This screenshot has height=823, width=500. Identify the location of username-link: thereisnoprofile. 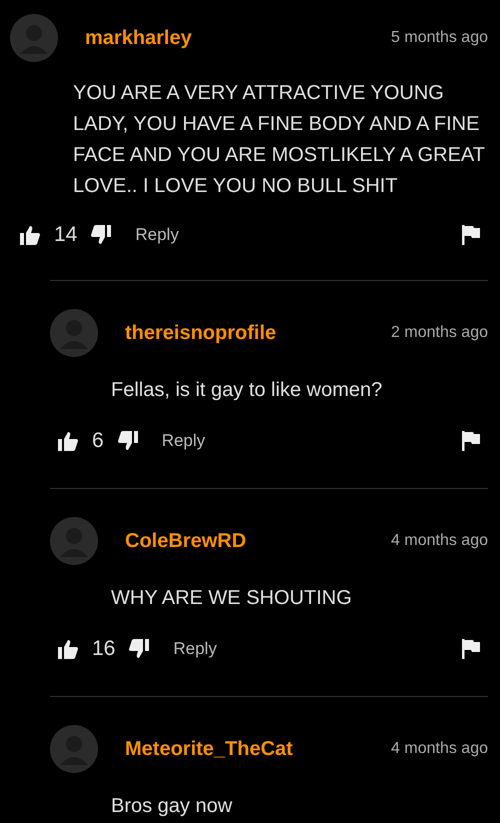
(200, 333).